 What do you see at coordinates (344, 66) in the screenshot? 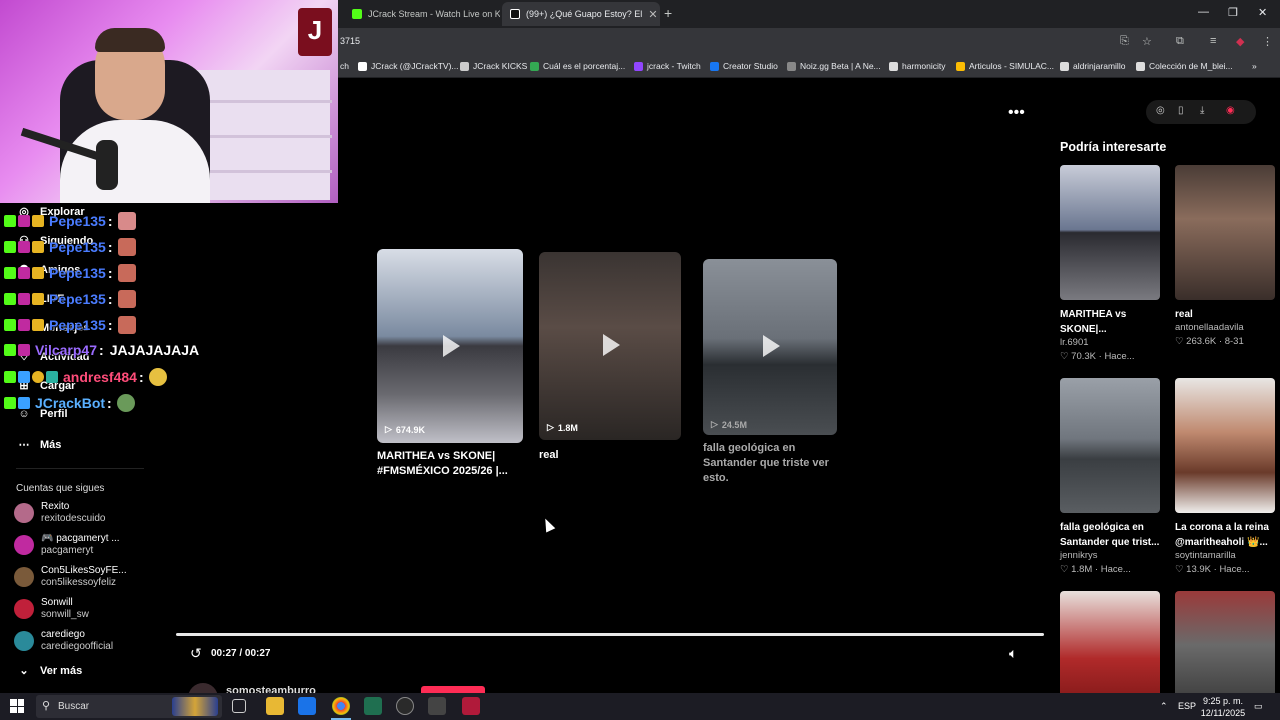
I see `bookmark: ch` at bounding box center [344, 66].